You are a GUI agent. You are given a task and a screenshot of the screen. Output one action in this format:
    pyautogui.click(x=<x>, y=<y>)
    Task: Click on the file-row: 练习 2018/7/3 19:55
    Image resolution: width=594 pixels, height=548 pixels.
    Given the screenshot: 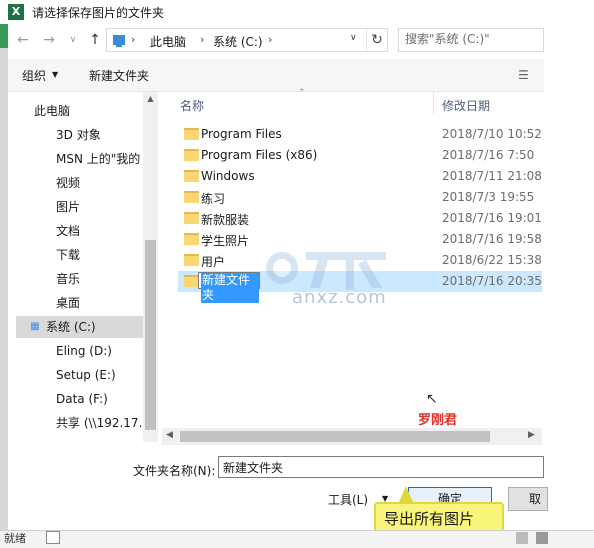 What is the action you would take?
    pyautogui.click(x=360, y=197)
    